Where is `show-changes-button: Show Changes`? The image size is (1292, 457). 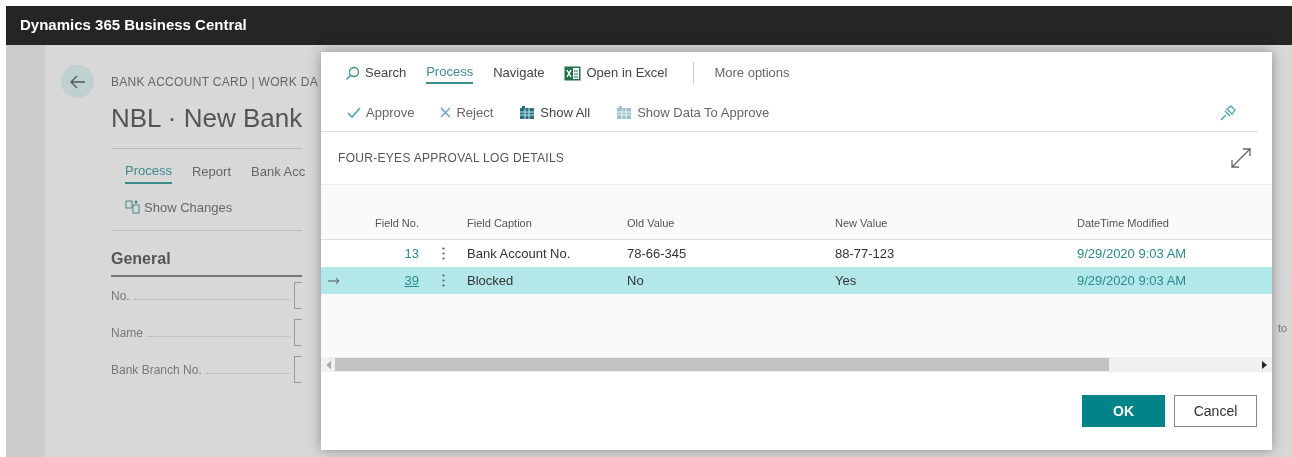
show-changes-button: Show Changes is located at coordinates (172, 207).